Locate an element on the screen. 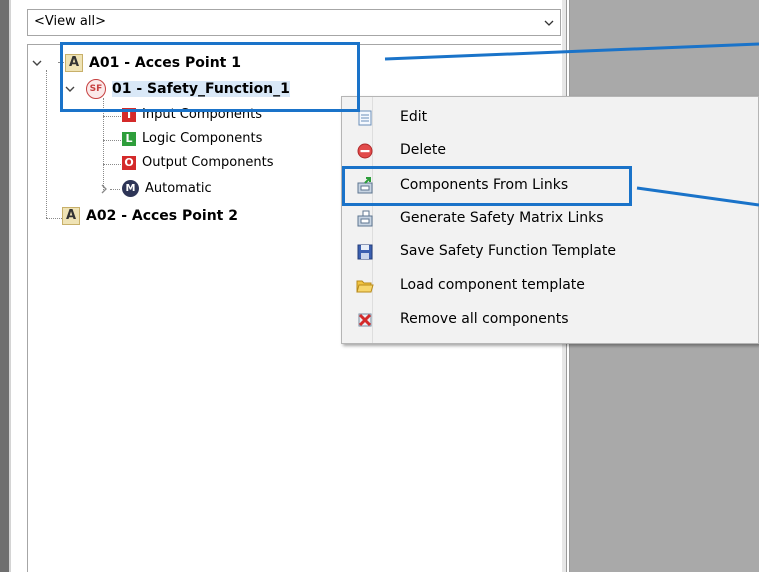  callout-box-menu-item is located at coordinates (487, 186).